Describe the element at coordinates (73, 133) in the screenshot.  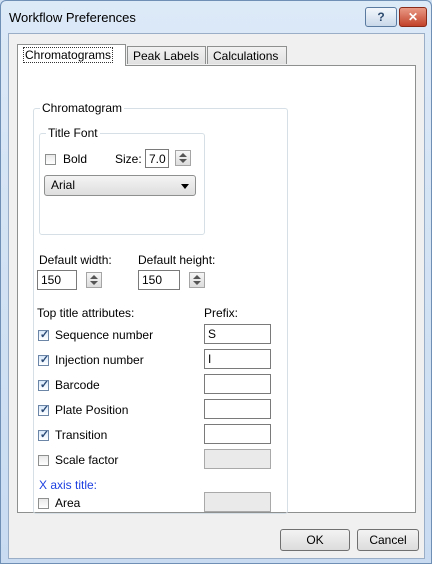
I see `title-font-label: Title Font` at that location.